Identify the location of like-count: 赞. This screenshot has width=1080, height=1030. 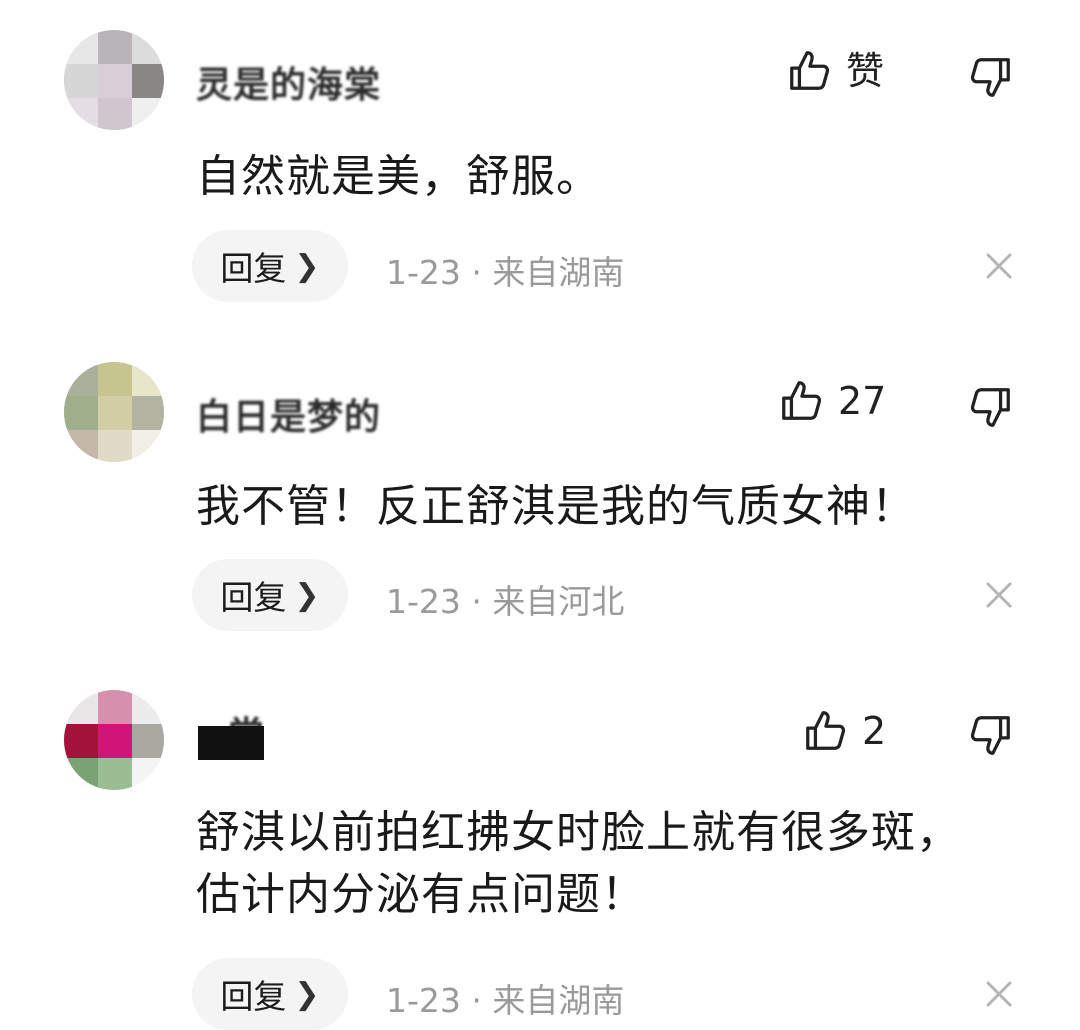
(865, 71).